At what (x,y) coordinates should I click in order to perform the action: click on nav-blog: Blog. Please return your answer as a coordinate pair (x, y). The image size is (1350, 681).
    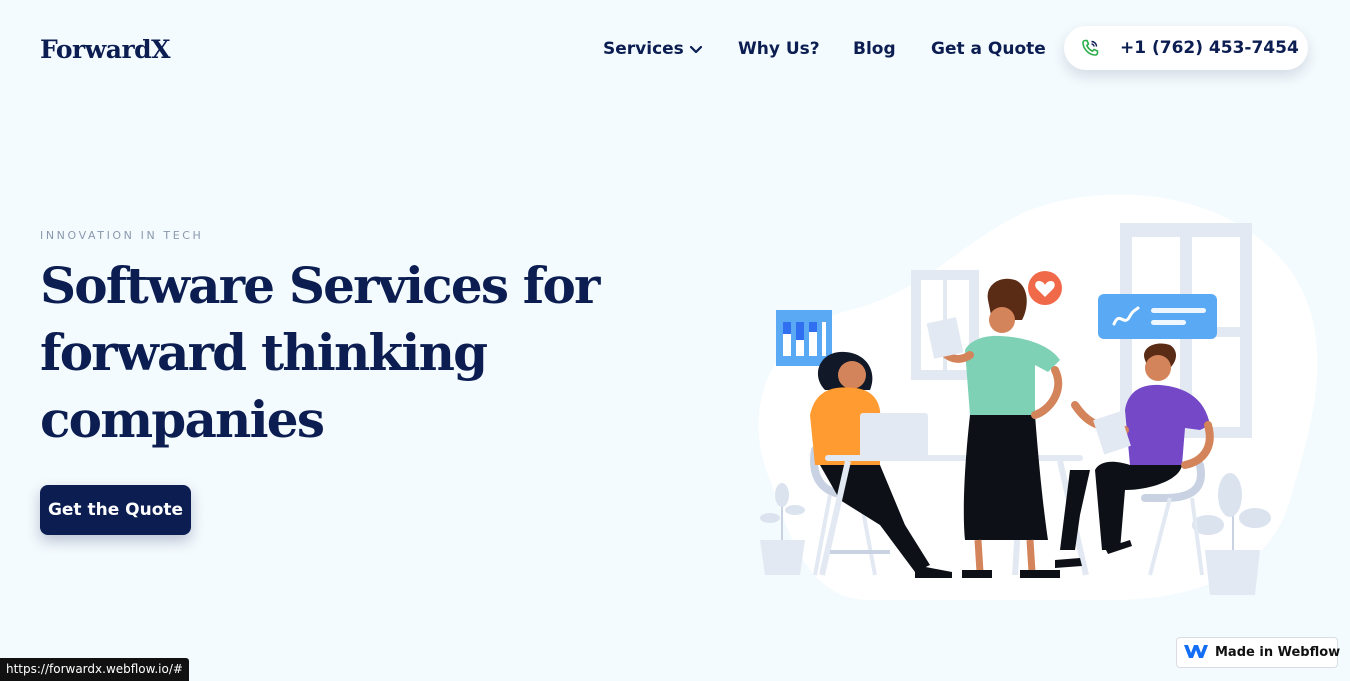
    Looking at the image, I should click on (874, 49).